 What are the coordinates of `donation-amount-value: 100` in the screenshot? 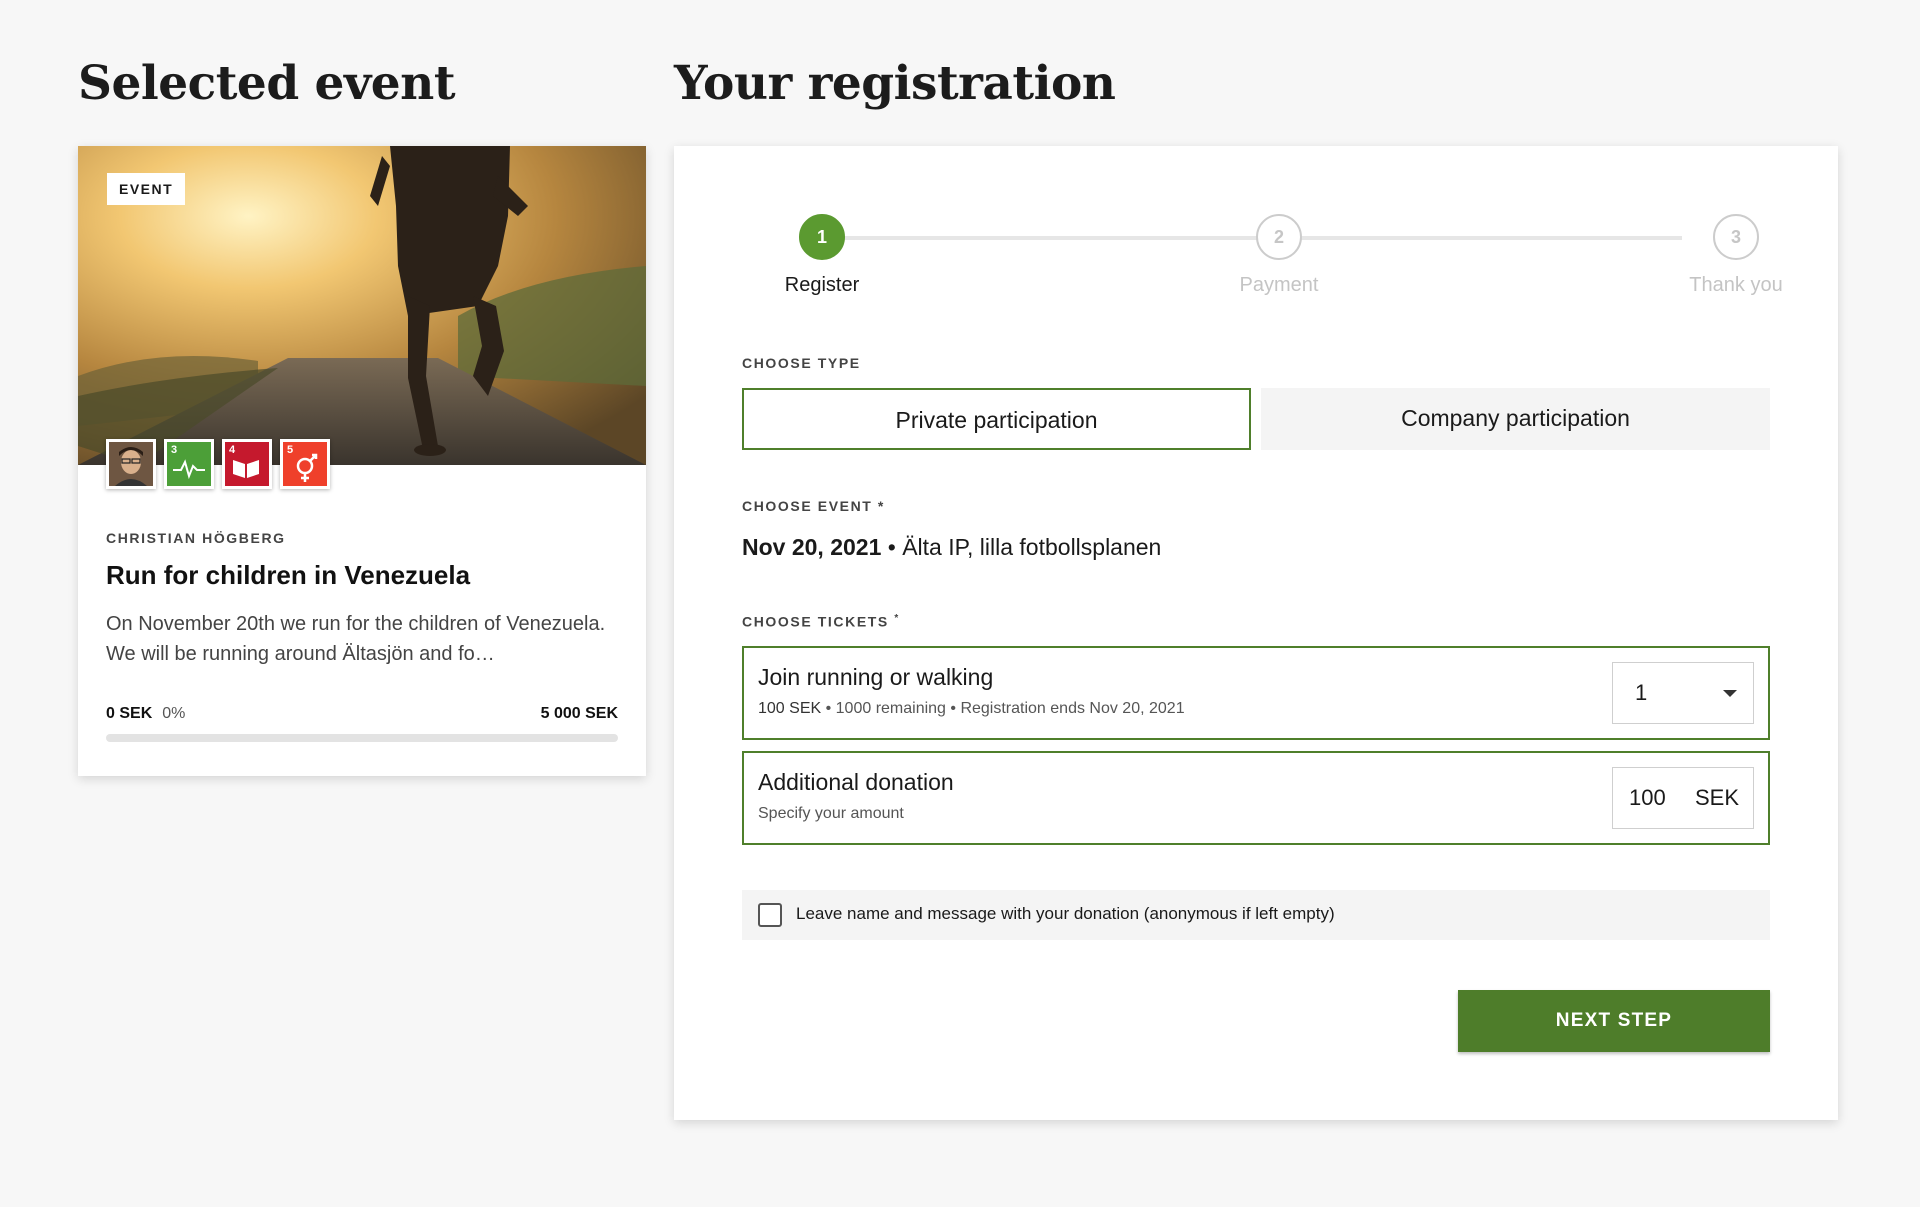 It's located at (1647, 797).